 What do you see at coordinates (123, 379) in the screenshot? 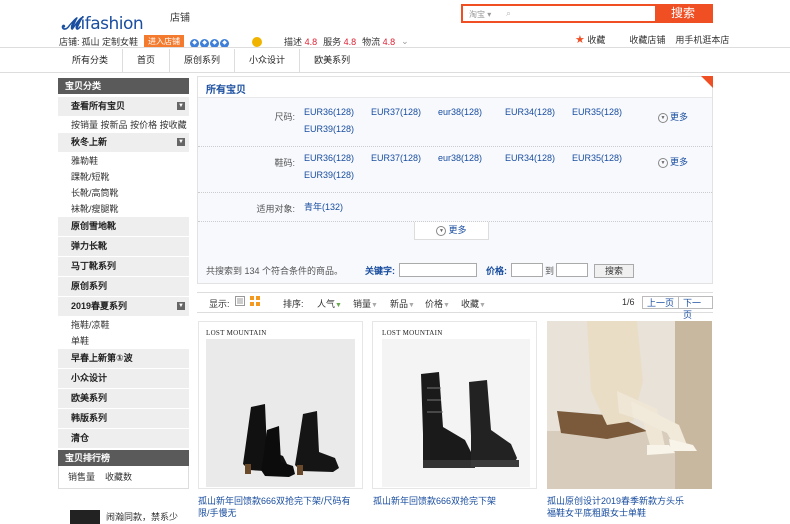
I see `category-item: 小众设计` at bounding box center [123, 379].